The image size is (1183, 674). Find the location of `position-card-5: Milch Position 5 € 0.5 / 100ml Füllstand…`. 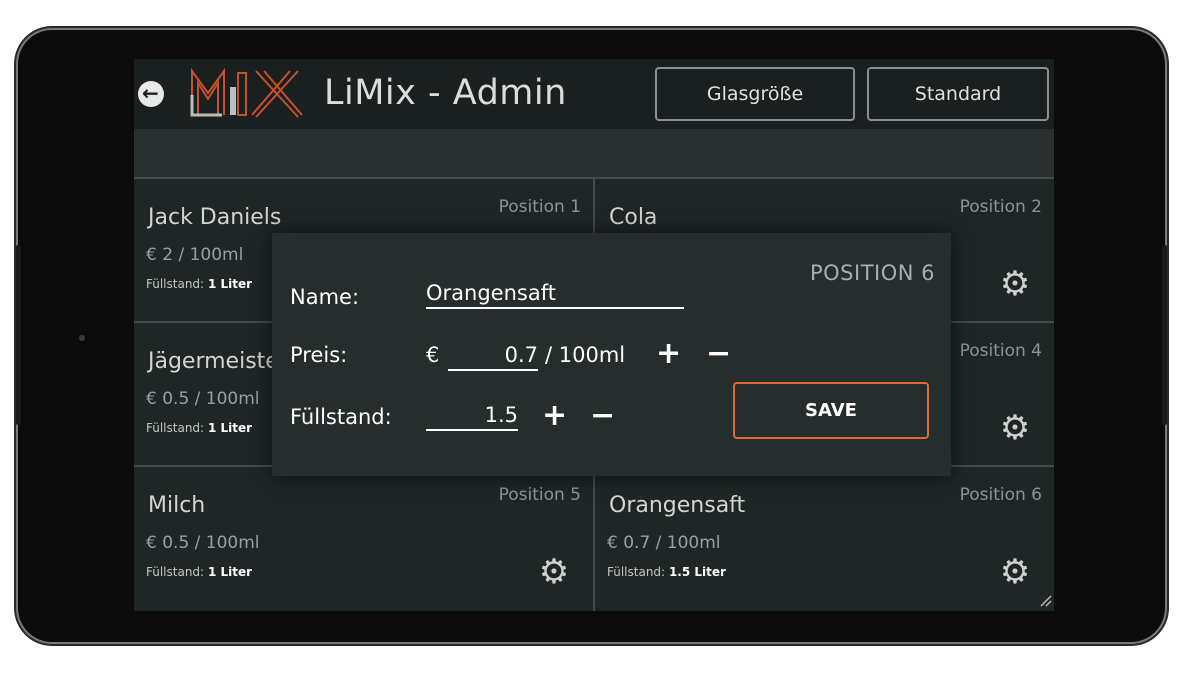

position-card-5: Milch Position 5 € 0.5 / 100ml Füllstand… is located at coordinates (363, 538).